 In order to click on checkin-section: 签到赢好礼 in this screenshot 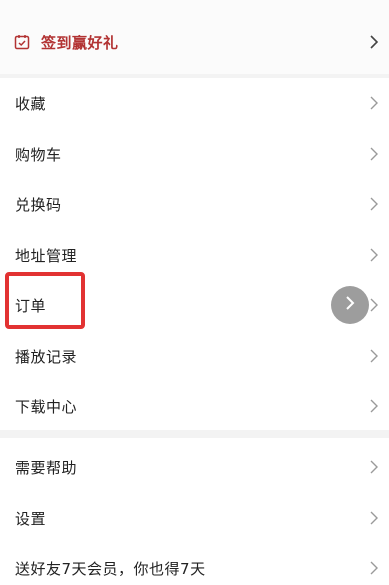, I will do `click(194, 37)`.